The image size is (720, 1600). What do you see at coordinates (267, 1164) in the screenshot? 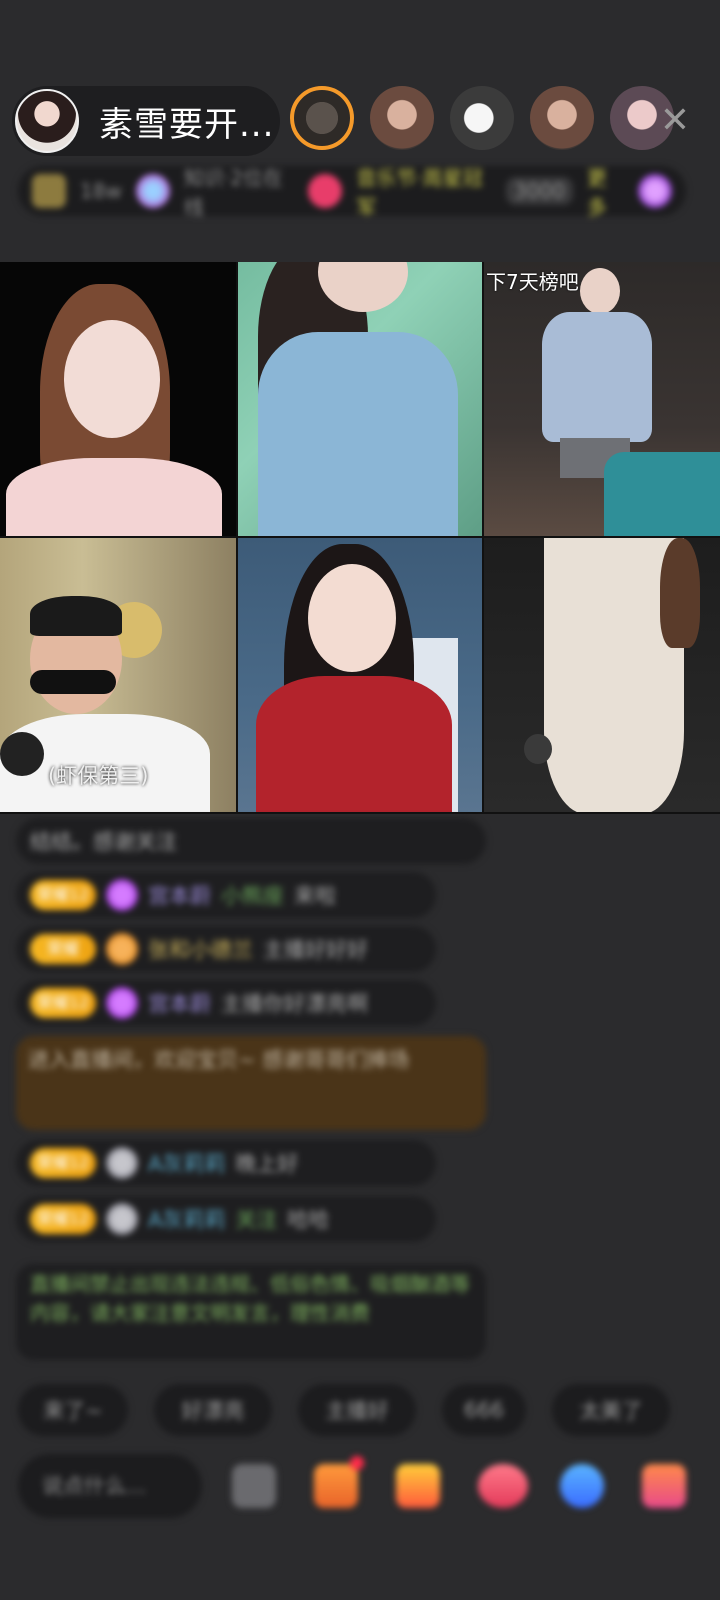
I see `message-text: 晚上好` at bounding box center [267, 1164].